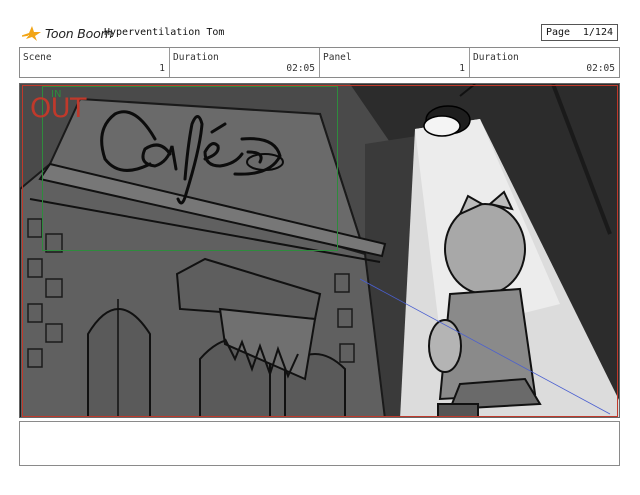  I want to click on page-number: 1/124, so click(597, 32).